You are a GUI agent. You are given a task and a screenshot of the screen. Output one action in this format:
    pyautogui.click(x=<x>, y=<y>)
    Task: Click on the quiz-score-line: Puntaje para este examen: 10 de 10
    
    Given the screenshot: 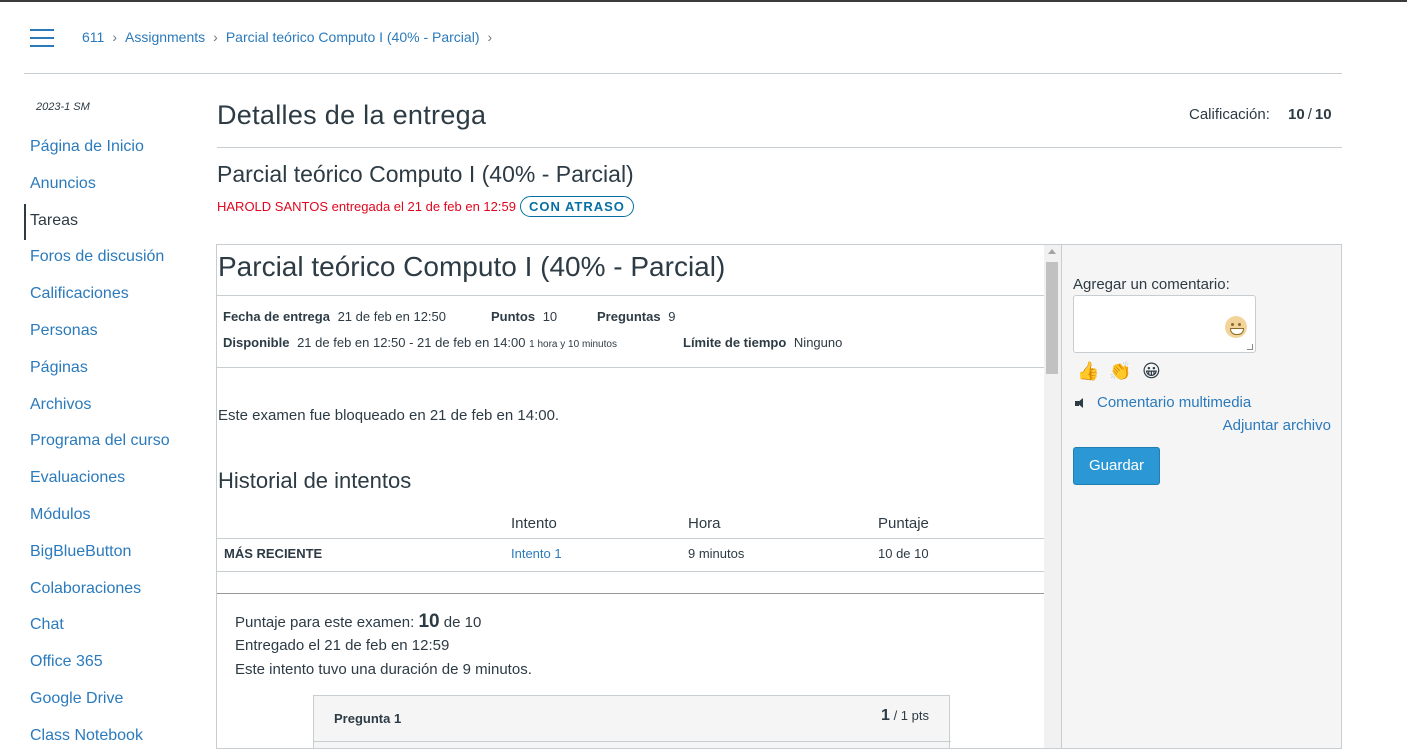 What is the action you would take?
    pyautogui.click(x=358, y=622)
    